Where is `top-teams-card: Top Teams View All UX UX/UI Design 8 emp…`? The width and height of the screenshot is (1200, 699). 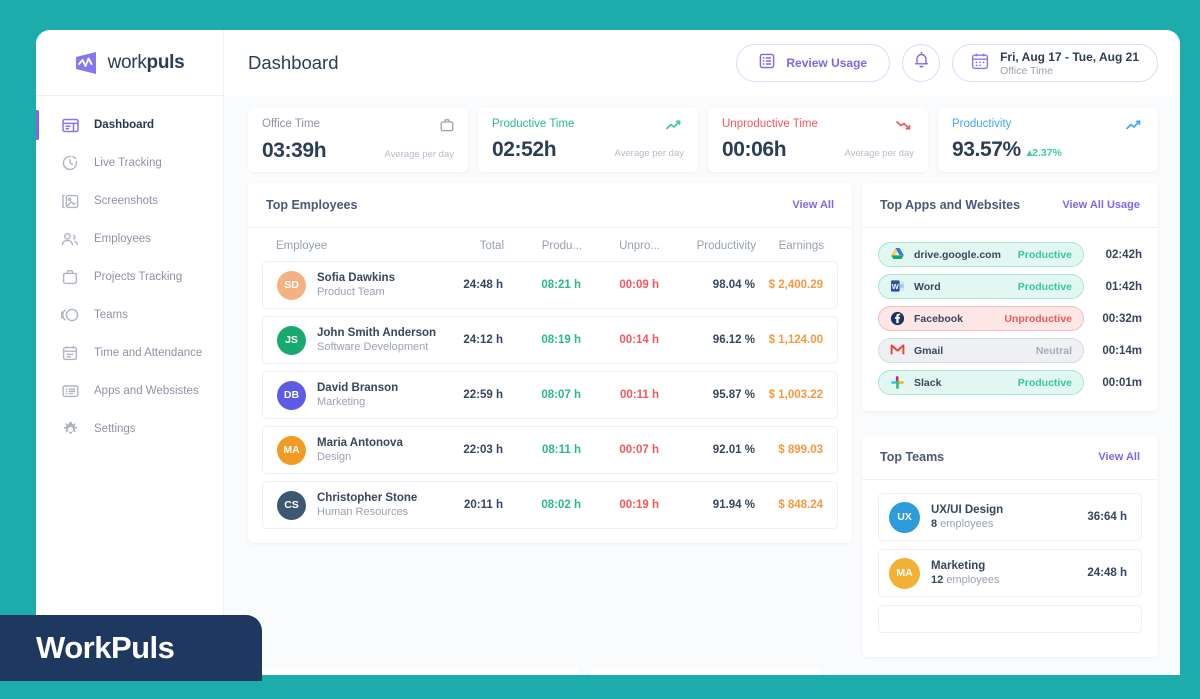 top-teams-card: Top Teams View All UX UX/UI Design 8 emp… is located at coordinates (1010, 546).